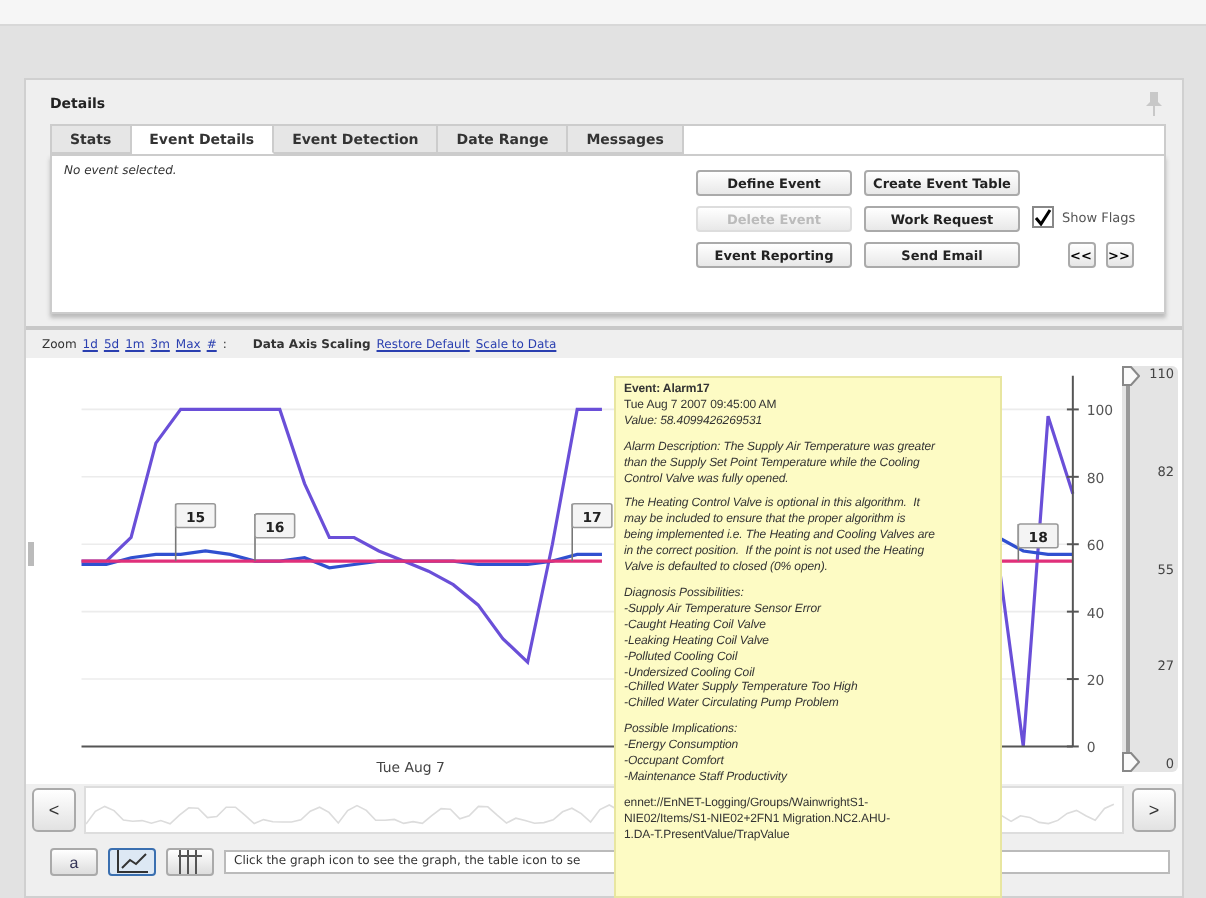 This screenshot has width=1206, height=898. I want to click on show-flags-checkbox, so click(1043, 217).